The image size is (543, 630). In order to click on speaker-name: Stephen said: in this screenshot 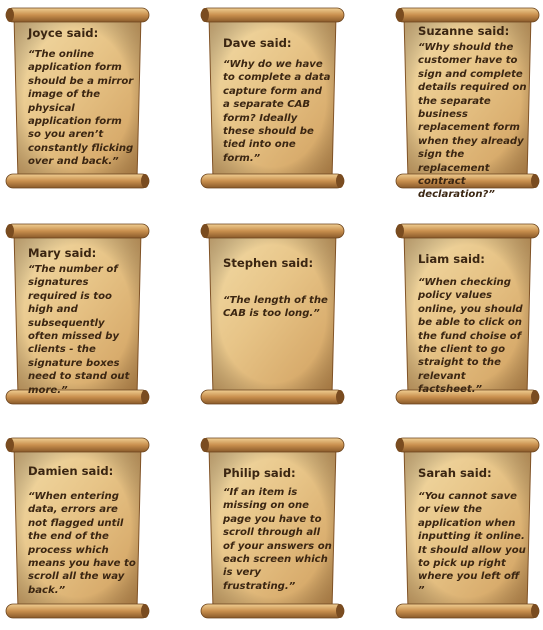, I will do `click(268, 263)`.